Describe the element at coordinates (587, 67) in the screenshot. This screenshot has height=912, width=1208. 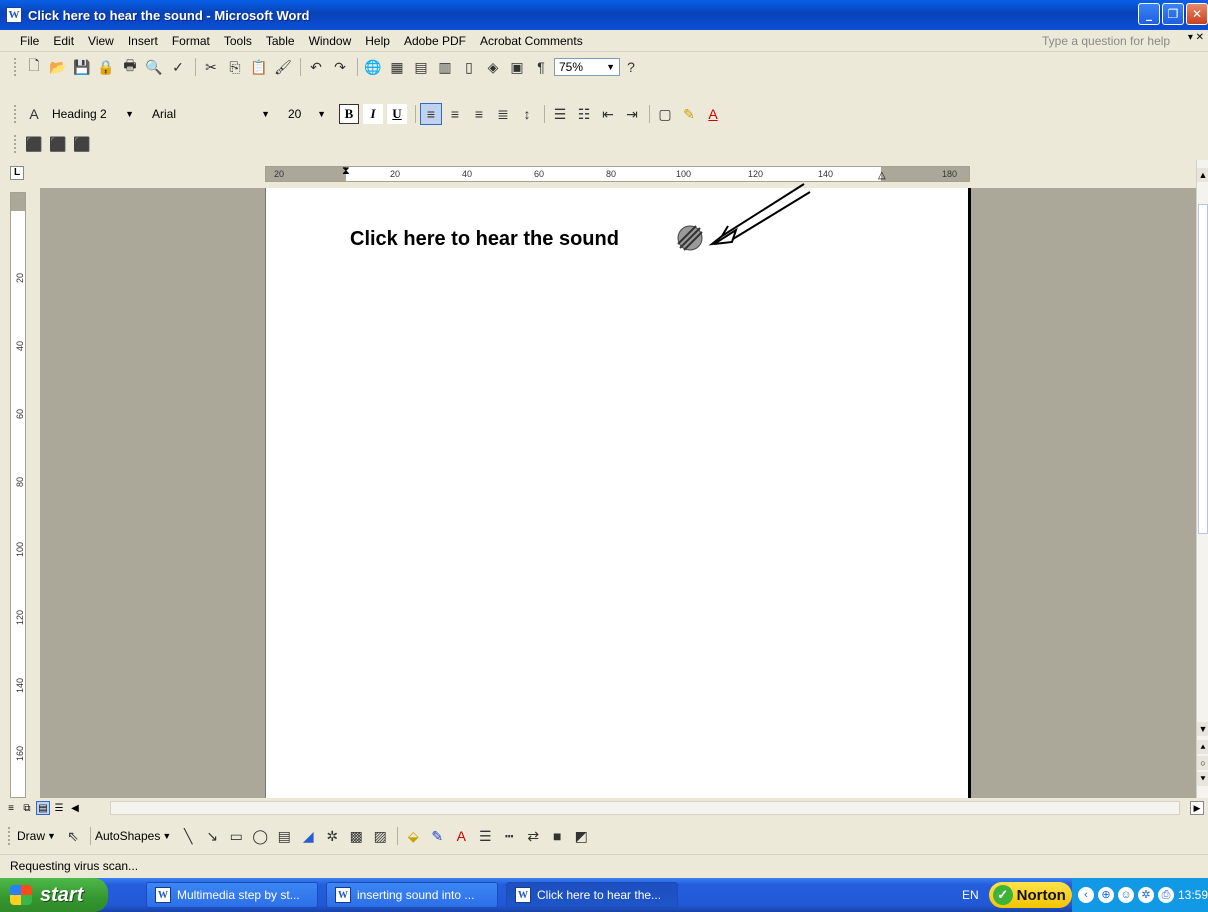
I see `zoom-select: 75% ▼` at that location.